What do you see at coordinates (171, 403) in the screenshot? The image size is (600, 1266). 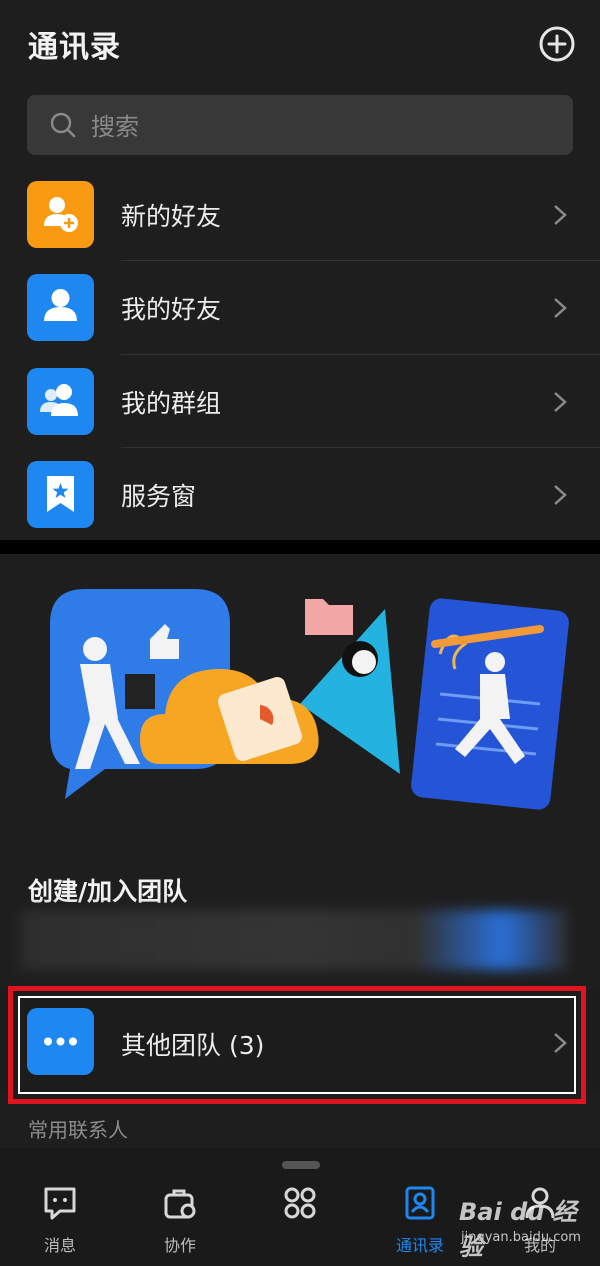 I see `list-item-label: 我的群组` at bounding box center [171, 403].